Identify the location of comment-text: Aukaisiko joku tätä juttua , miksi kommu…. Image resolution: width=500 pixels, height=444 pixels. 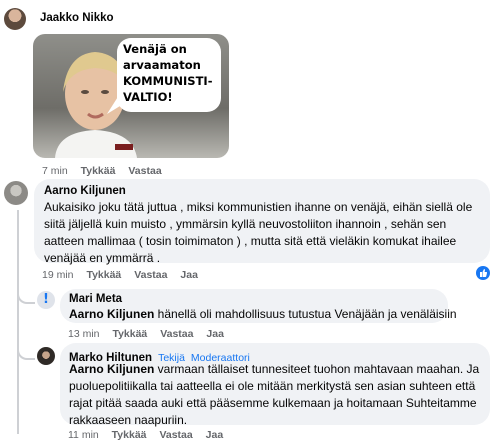
(258, 232).